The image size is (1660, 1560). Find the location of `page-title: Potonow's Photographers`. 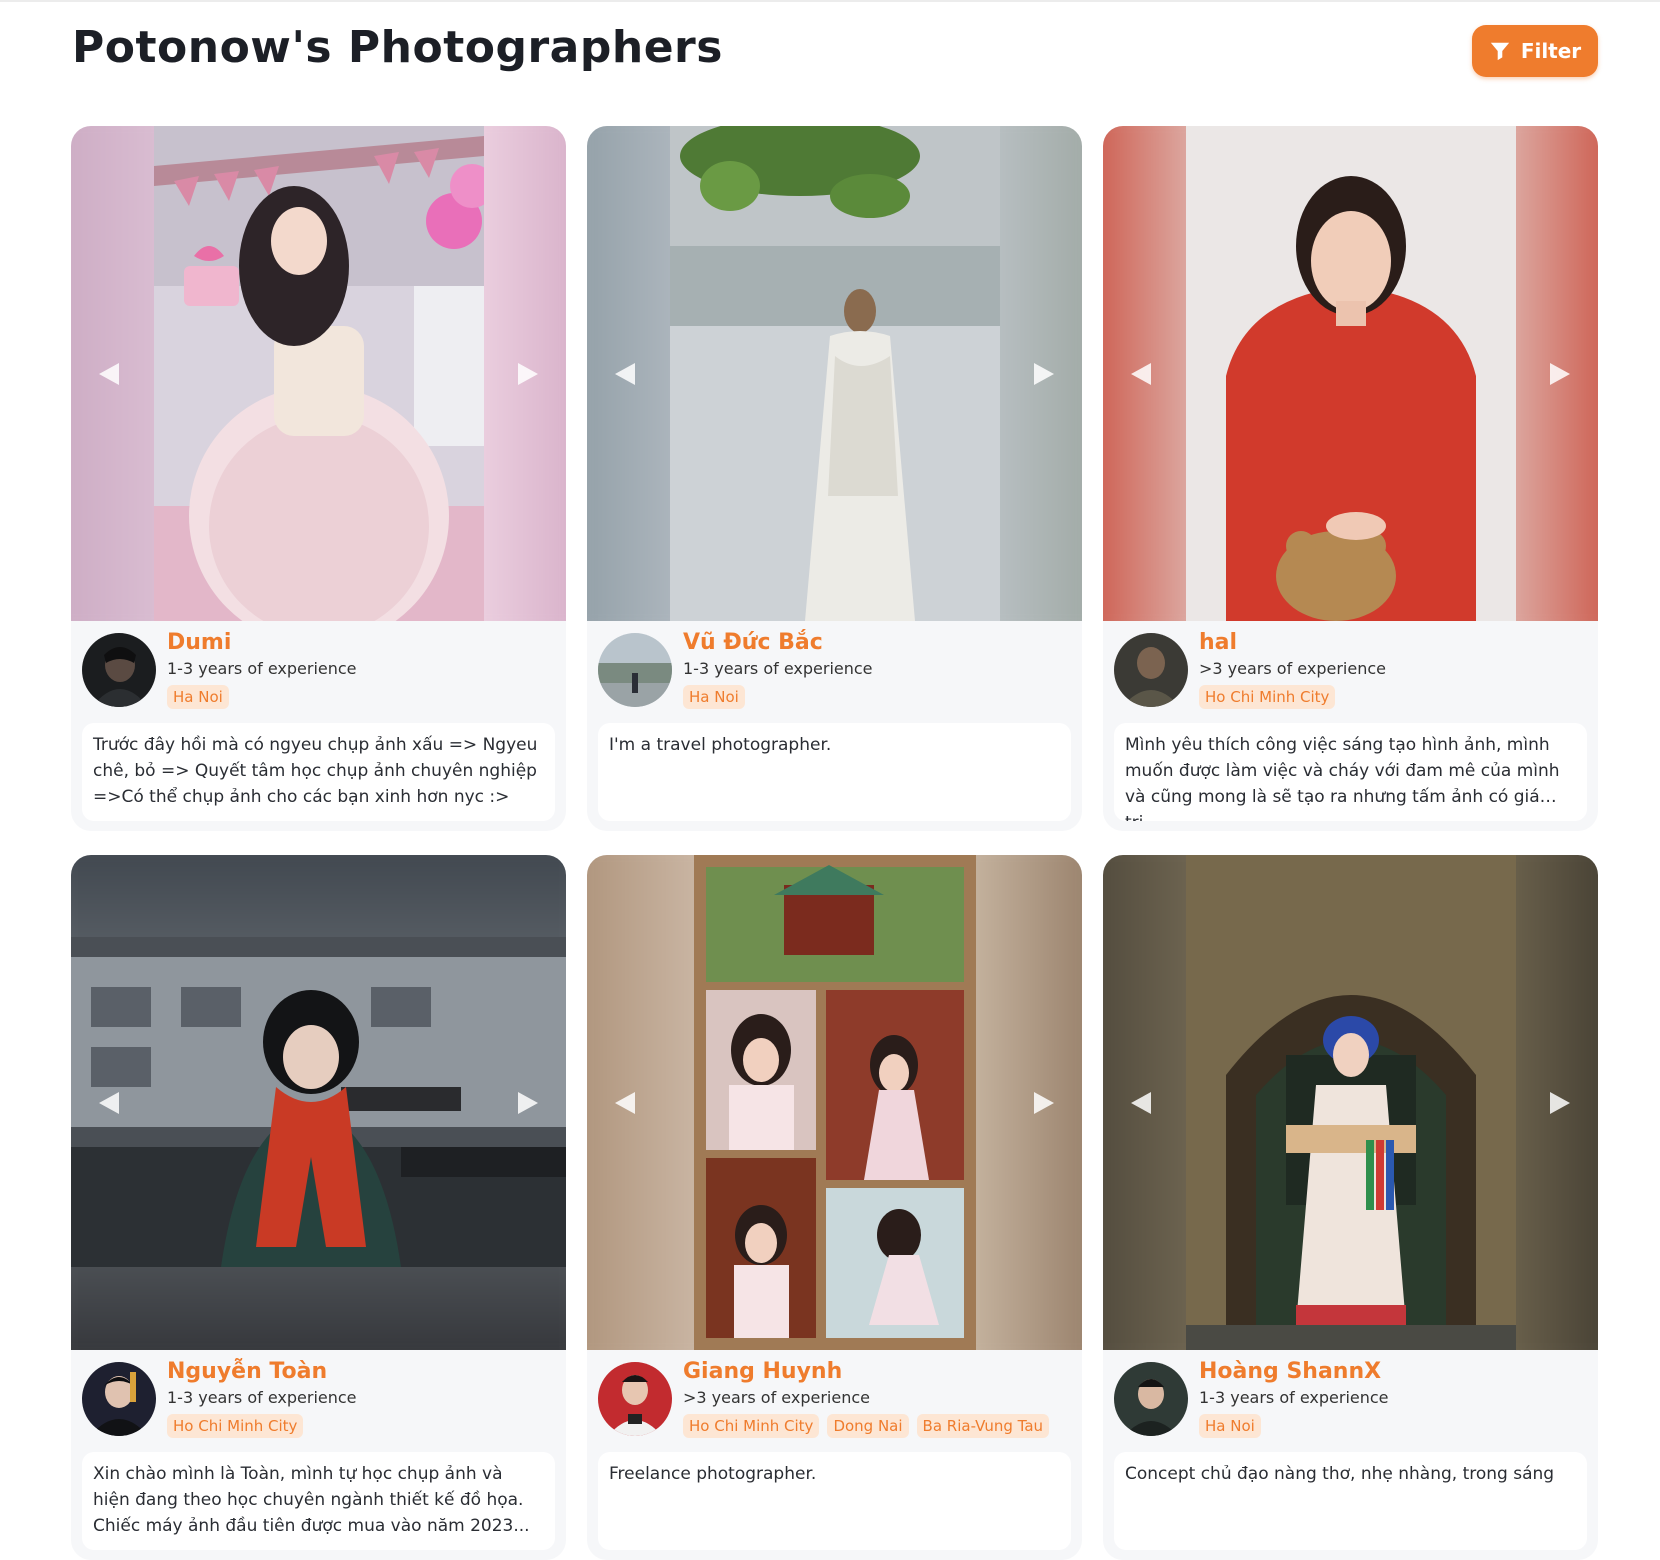

page-title: Potonow's Photographers is located at coordinates (397, 47).